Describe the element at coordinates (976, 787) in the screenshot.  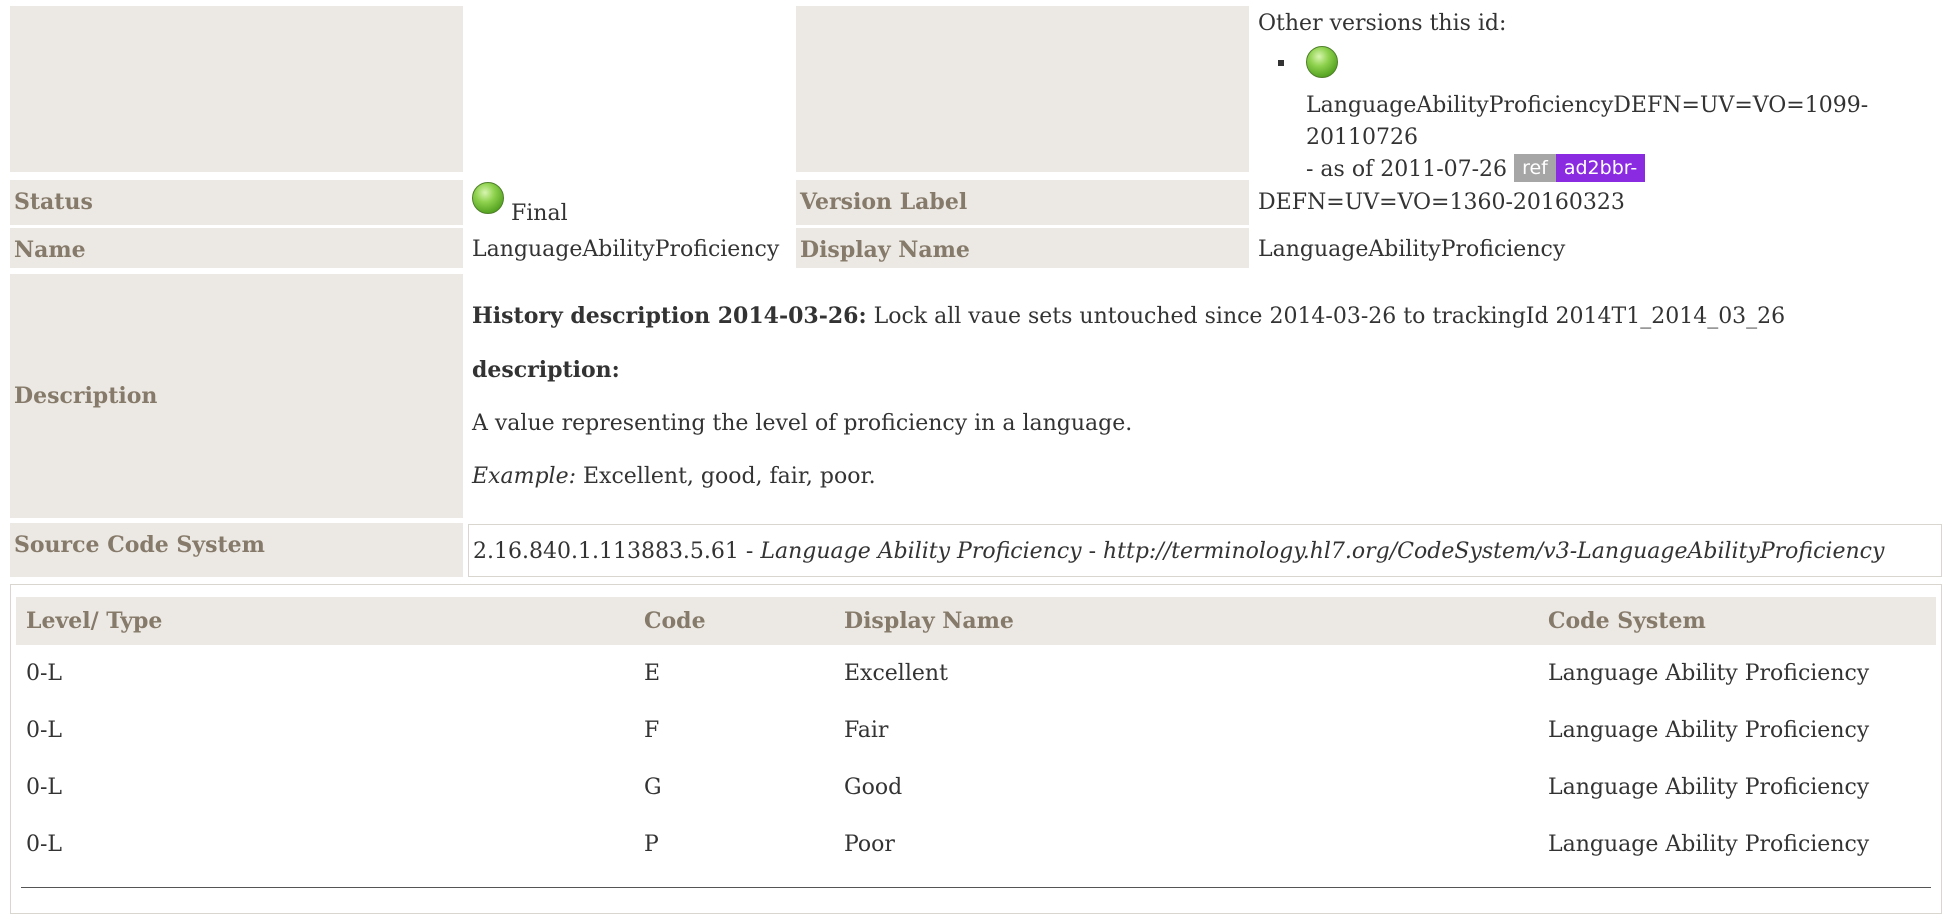
I see `table-row: 0-L G Good Language Ability Proficiency` at that location.